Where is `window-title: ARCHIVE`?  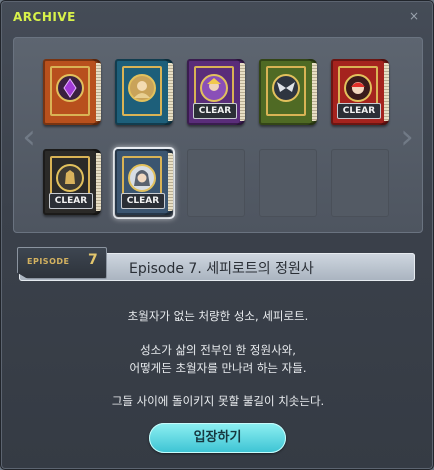 window-title: ARCHIVE is located at coordinates (44, 17).